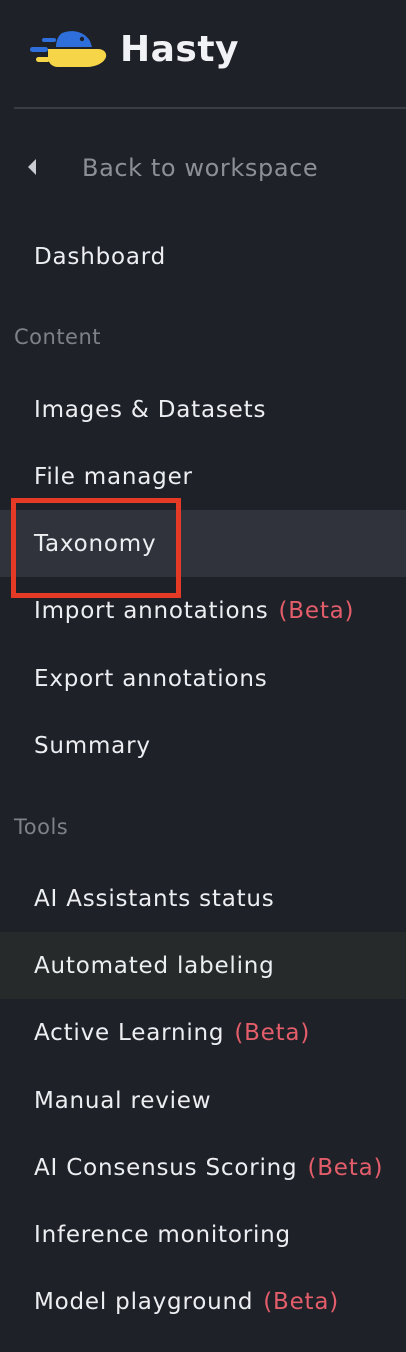 The image size is (406, 1352). I want to click on nav-item-images-datasets: Images & Datasets, so click(203, 409).